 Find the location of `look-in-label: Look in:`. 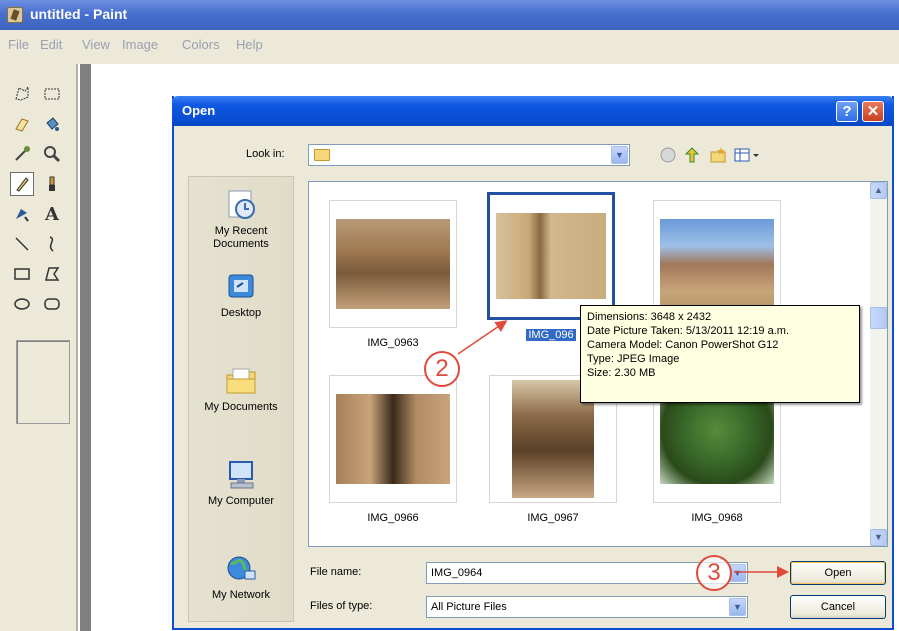

look-in-label: Look in: is located at coordinates (265, 154).